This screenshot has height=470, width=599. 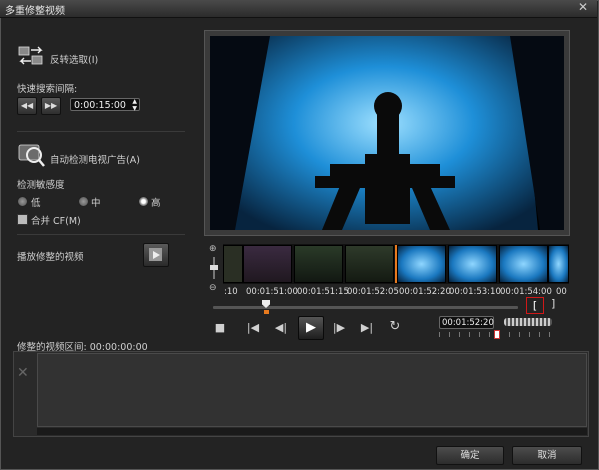 What do you see at coordinates (395, 326) in the screenshot?
I see `loop-button: ↻` at bounding box center [395, 326].